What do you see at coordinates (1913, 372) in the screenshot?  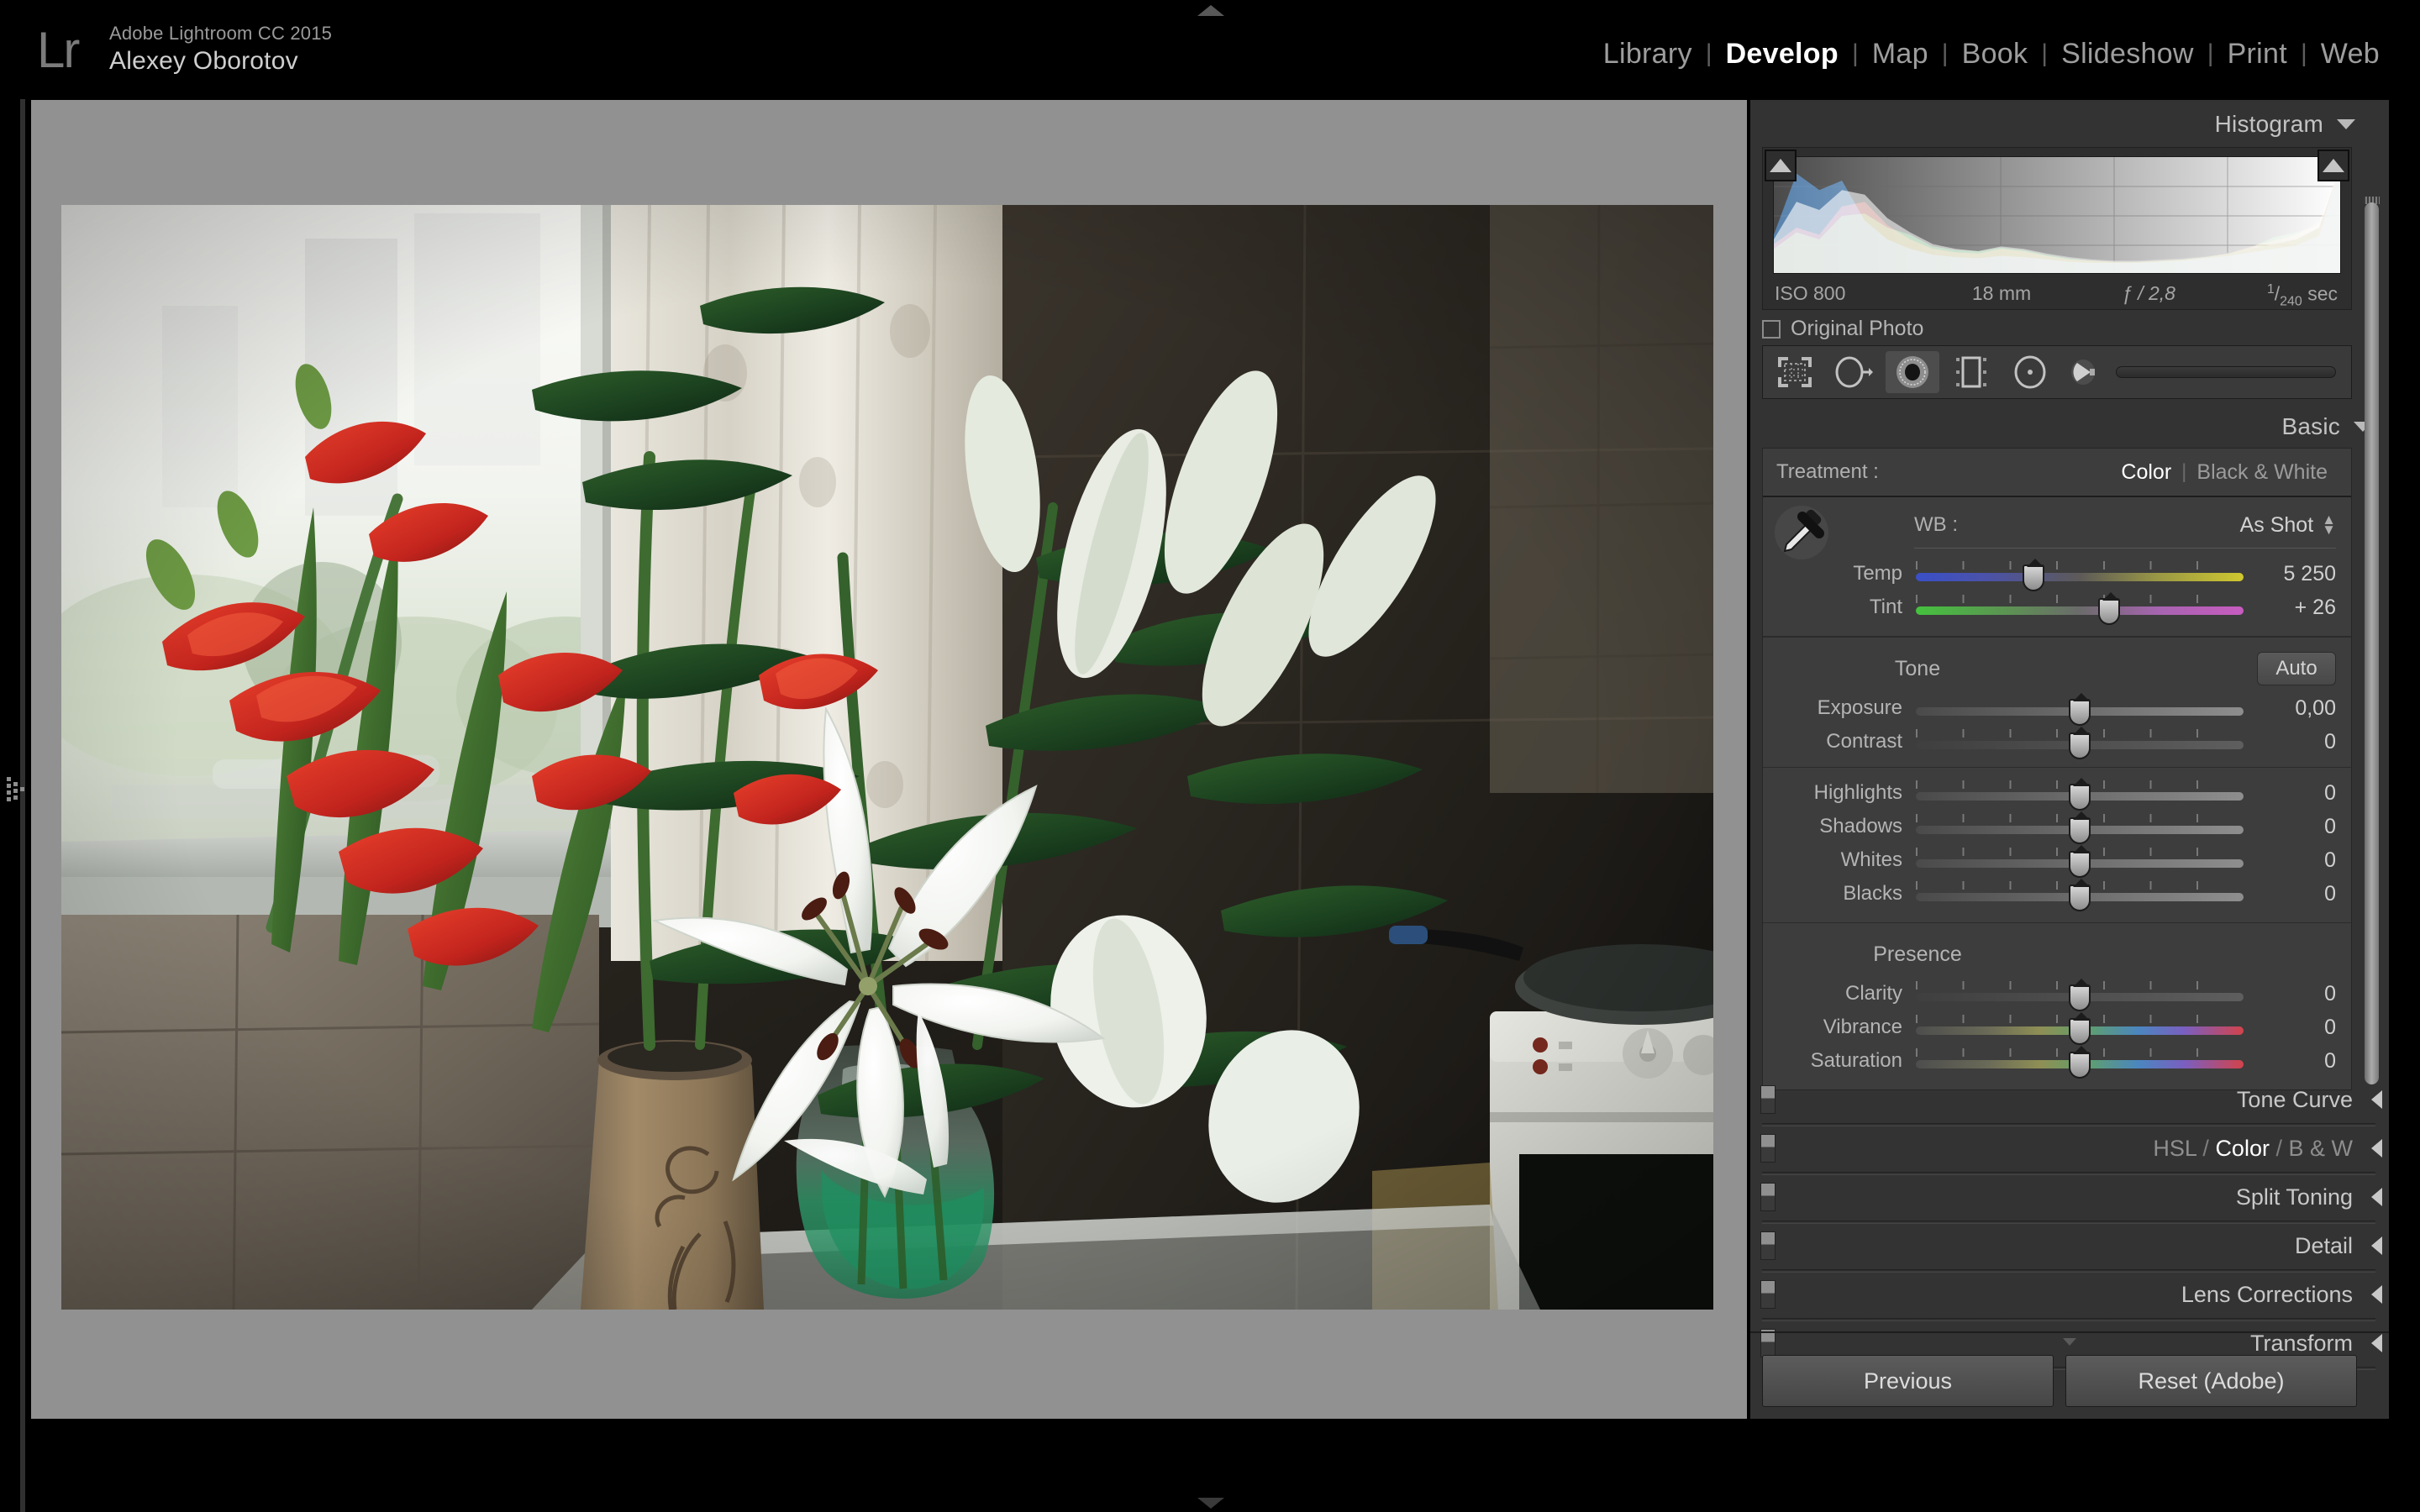 I see `red-eye-correction-tool` at bounding box center [1913, 372].